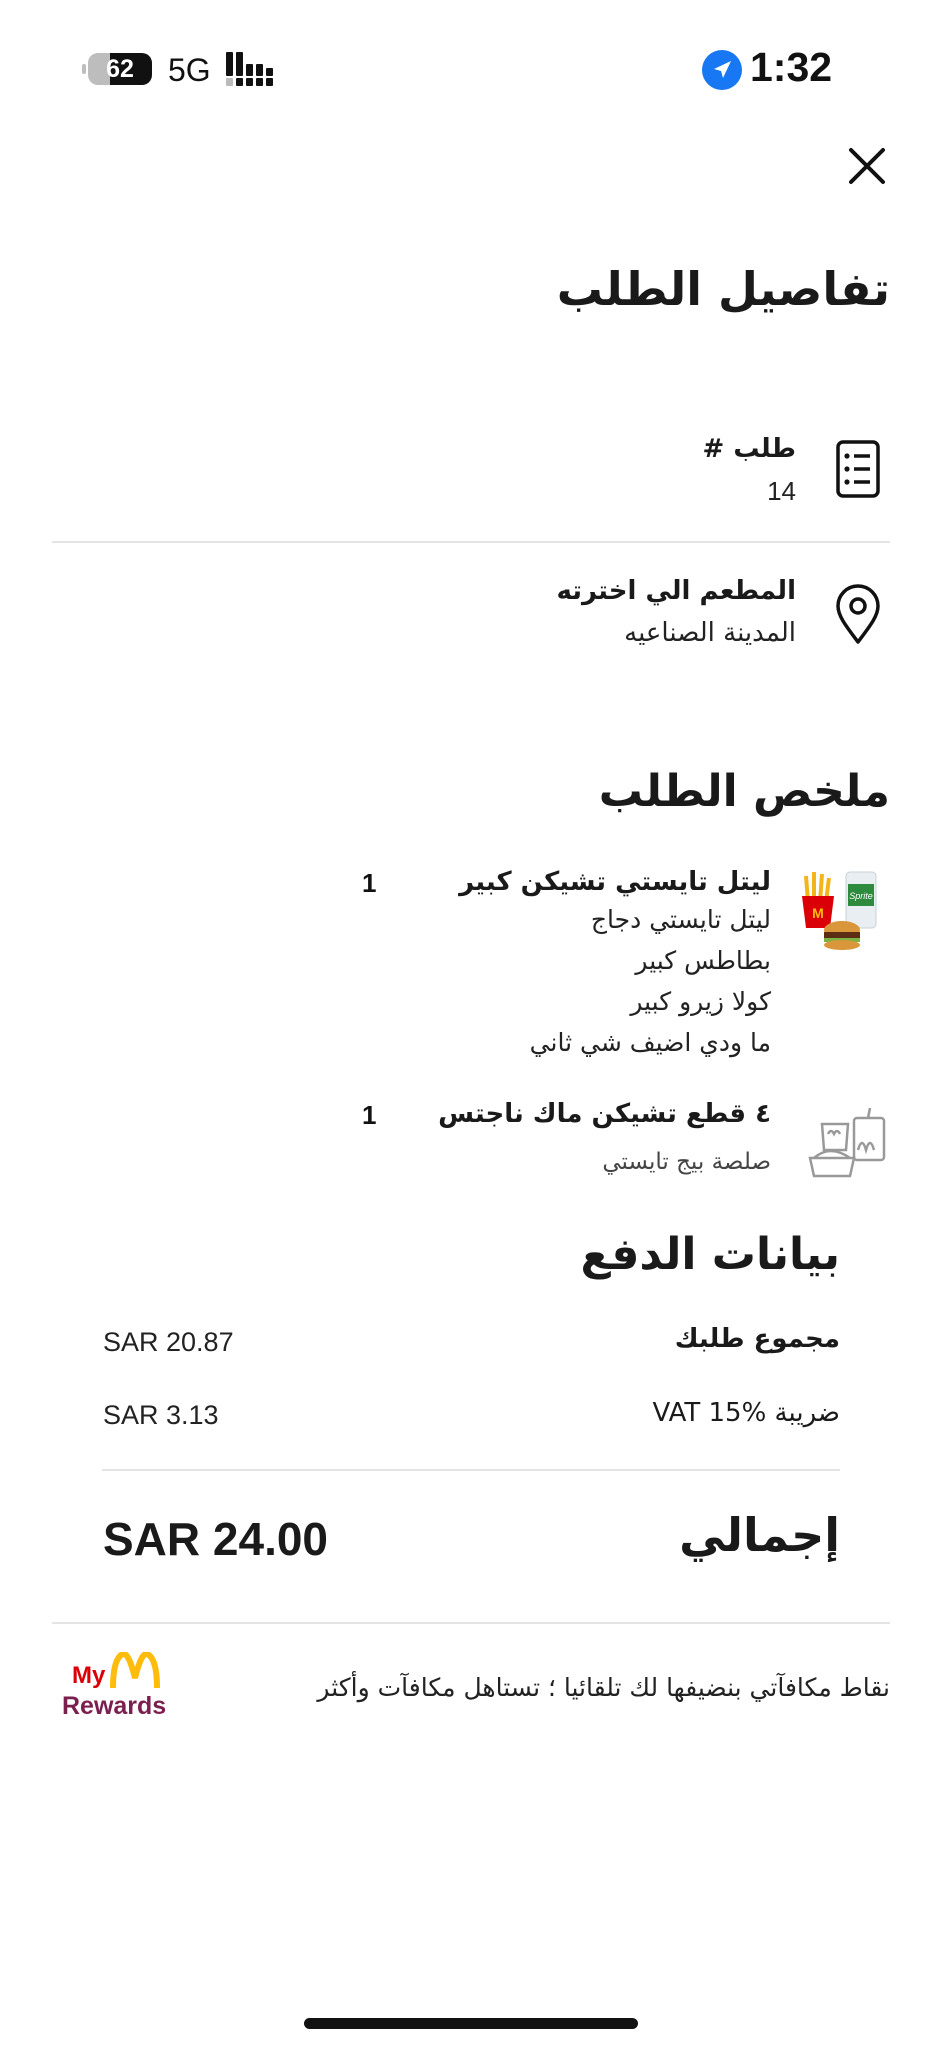 The width and height of the screenshot is (942, 2048). What do you see at coordinates (189, 70) in the screenshot?
I see `network-type: 5G` at bounding box center [189, 70].